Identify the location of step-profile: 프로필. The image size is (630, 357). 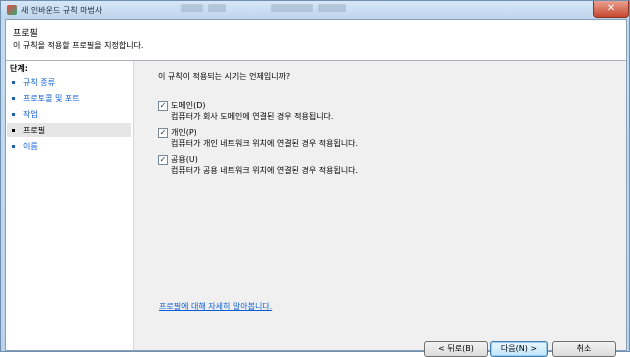
(69, 130).